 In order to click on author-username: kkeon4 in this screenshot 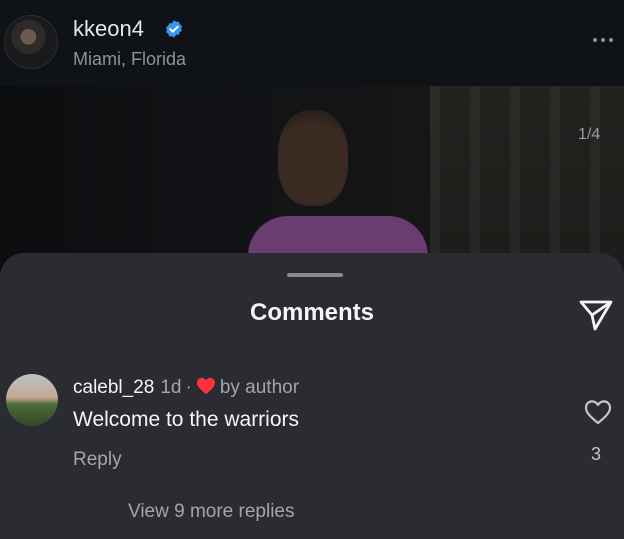, I will do `click(108, 29)`.